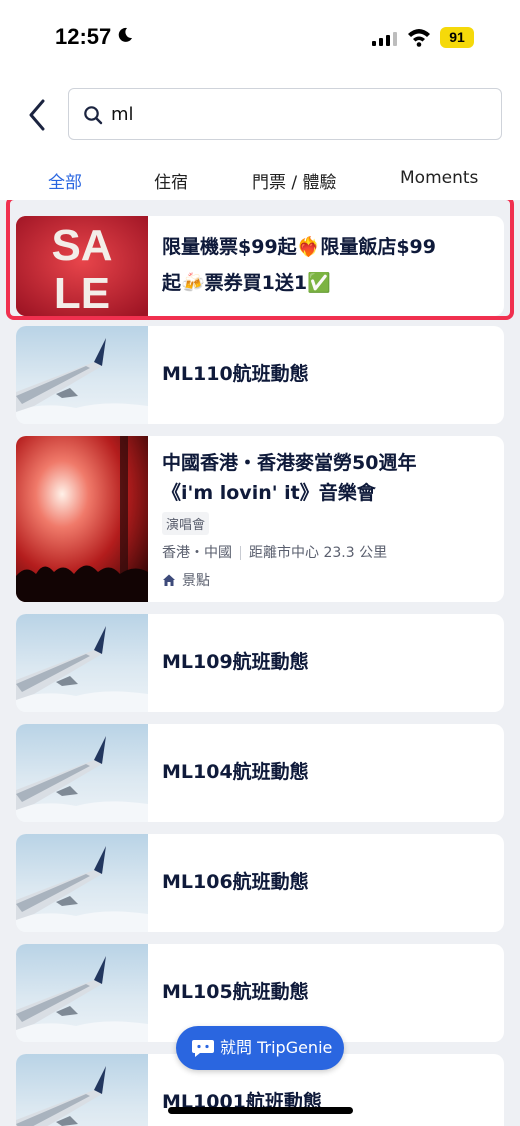 The image size is (520, 1126). I want to click on battery-indicator: 91, so click(457, 37).